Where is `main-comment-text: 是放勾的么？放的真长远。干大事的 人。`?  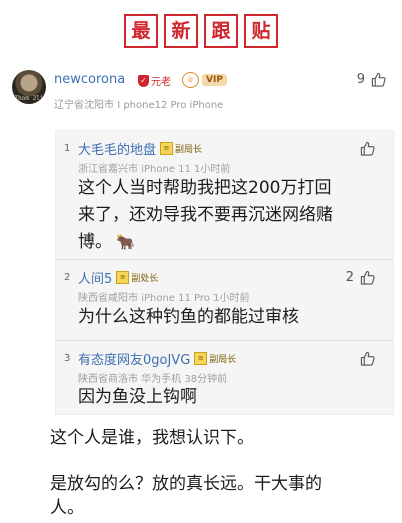
main-comment-text: 是放勾的么？放的真长远。干大事的 人。 is located at coordinates (225, 496).